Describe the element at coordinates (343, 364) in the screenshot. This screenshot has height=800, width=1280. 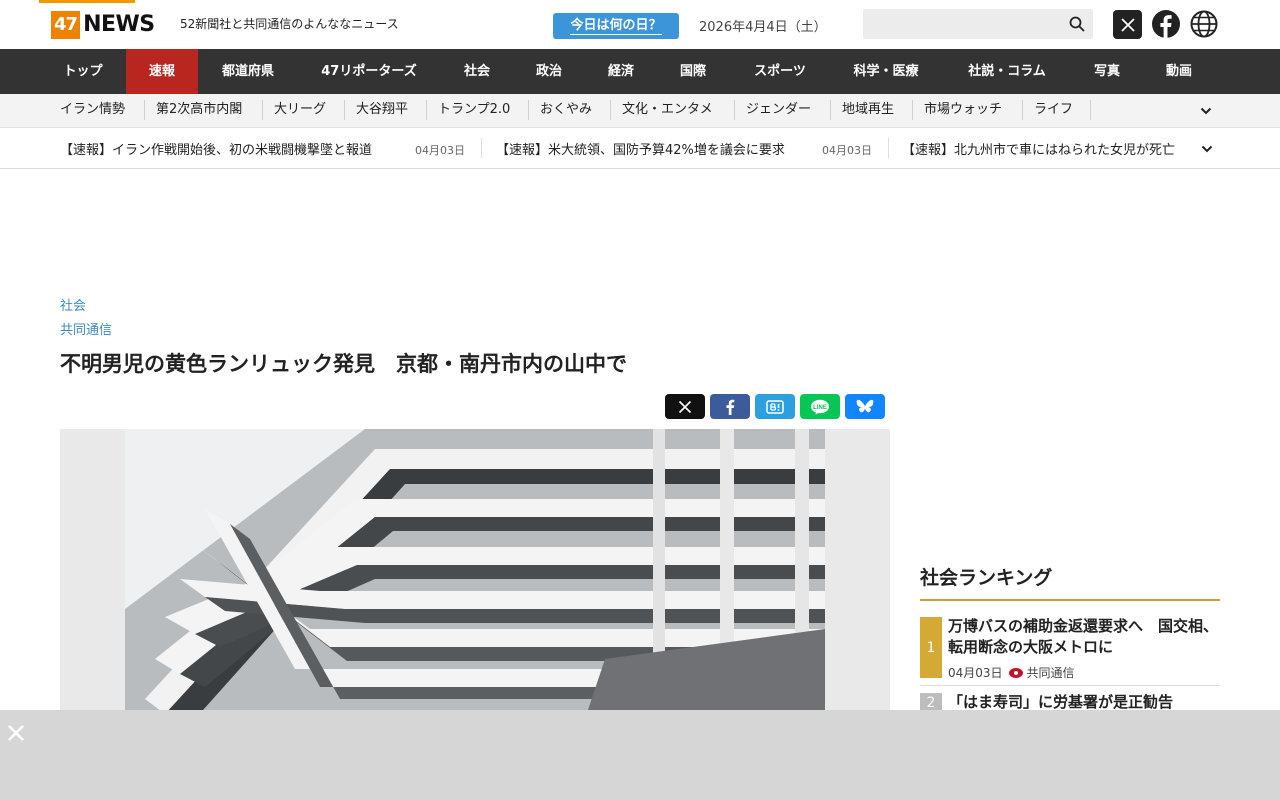
I see `article-title: 不明男児の黄色ランリュック発見 京都・南丹市内の山中で` at that location.